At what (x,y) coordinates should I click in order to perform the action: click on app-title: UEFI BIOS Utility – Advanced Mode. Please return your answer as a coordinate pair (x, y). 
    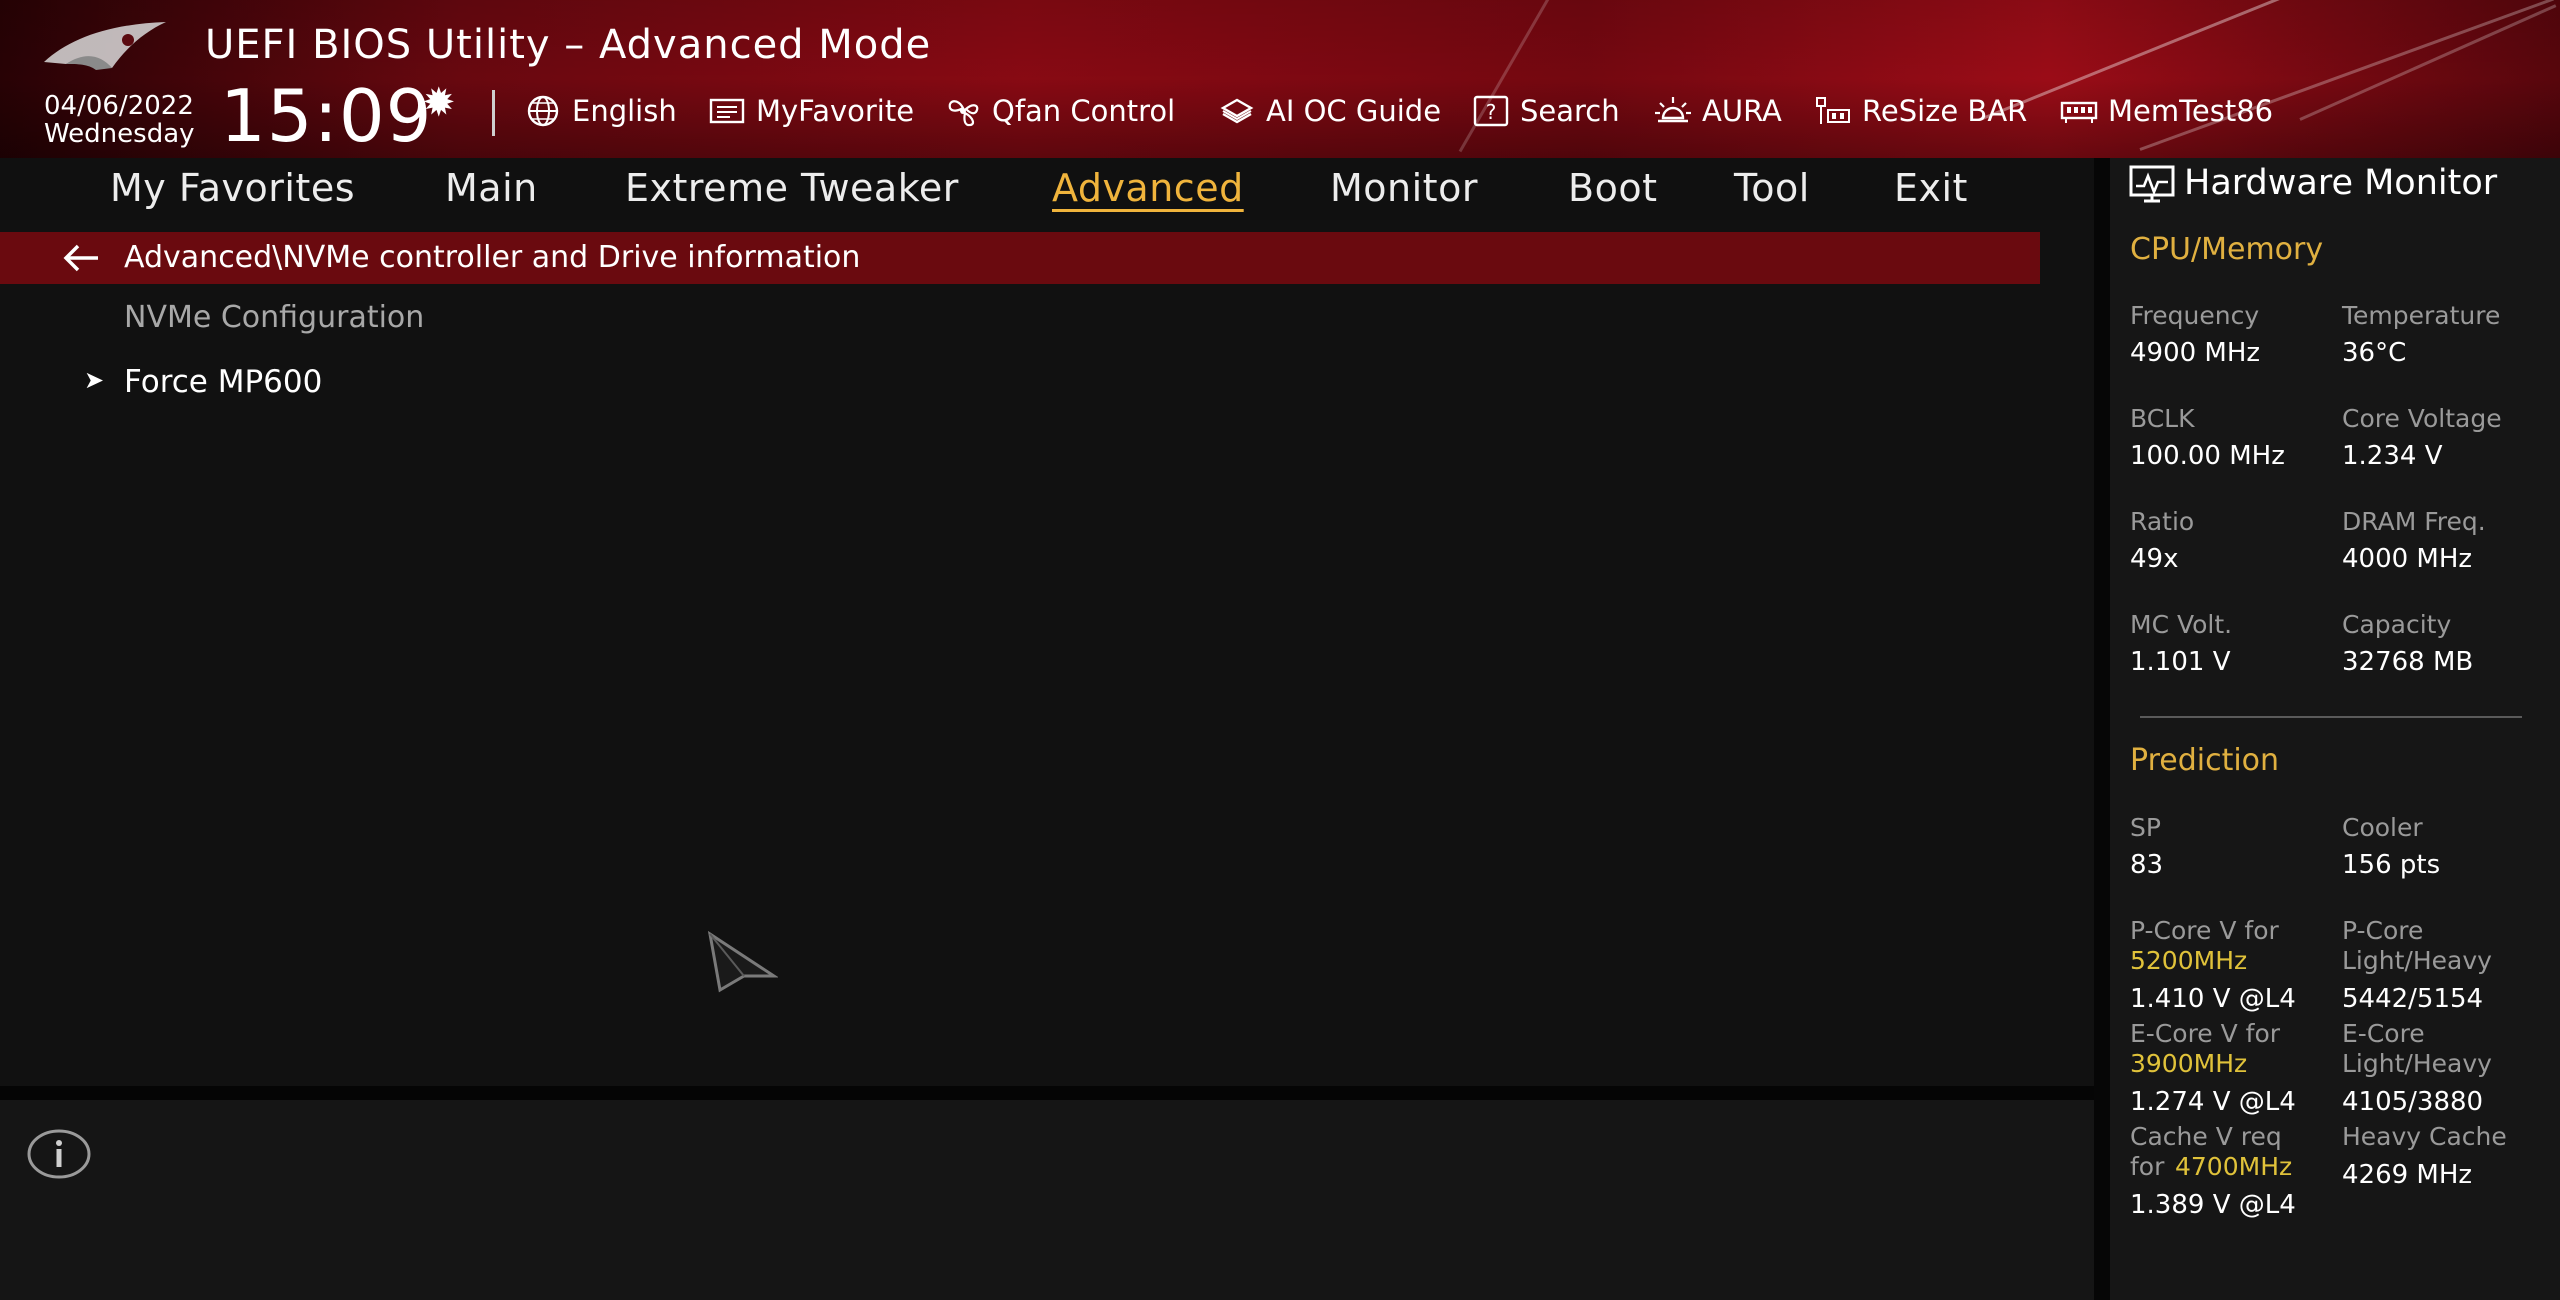
    Looking at the image, I should click on (568, 45).